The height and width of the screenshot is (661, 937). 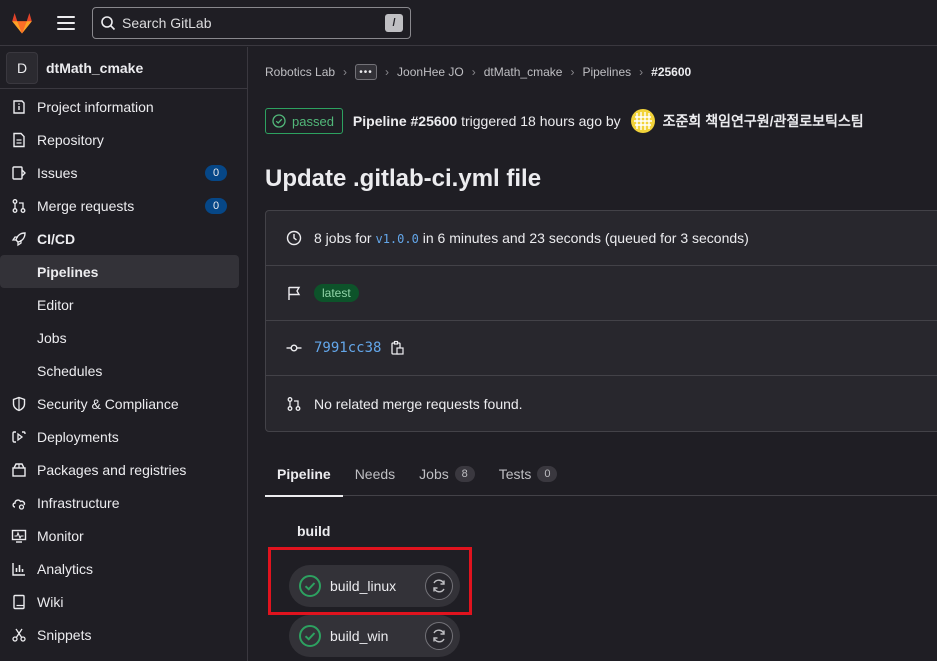 What do you see at coordinates (19, 140) in the screenshot?
I see `document-icon` at bounding box center [19, 140].